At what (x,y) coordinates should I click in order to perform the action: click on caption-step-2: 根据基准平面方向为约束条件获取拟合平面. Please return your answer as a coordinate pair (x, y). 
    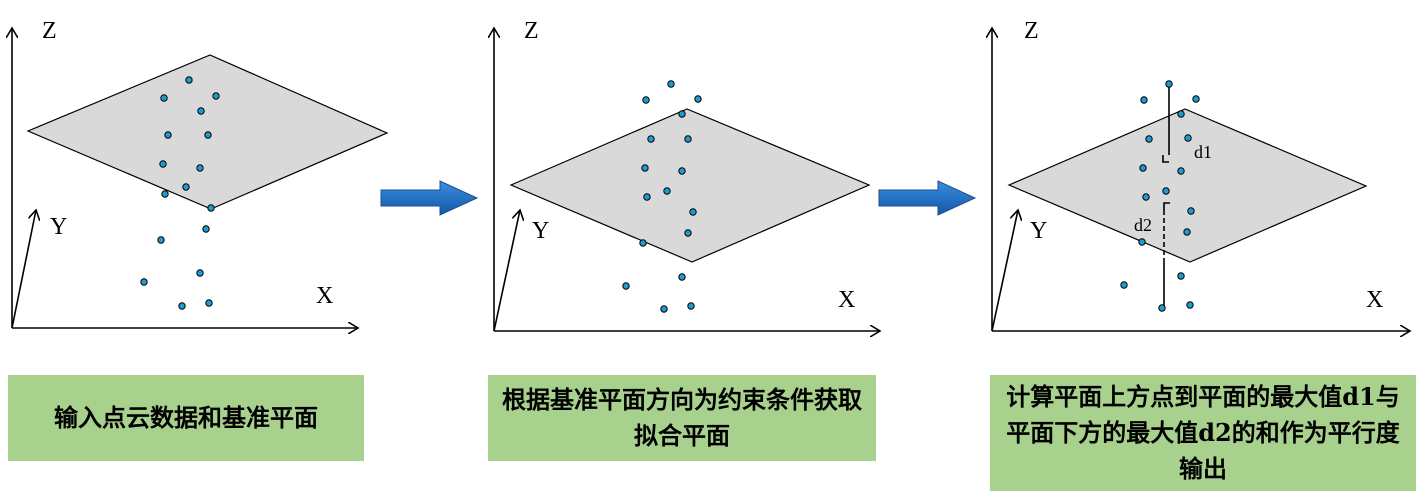
    Looking at the image, I should click on (682, 418).